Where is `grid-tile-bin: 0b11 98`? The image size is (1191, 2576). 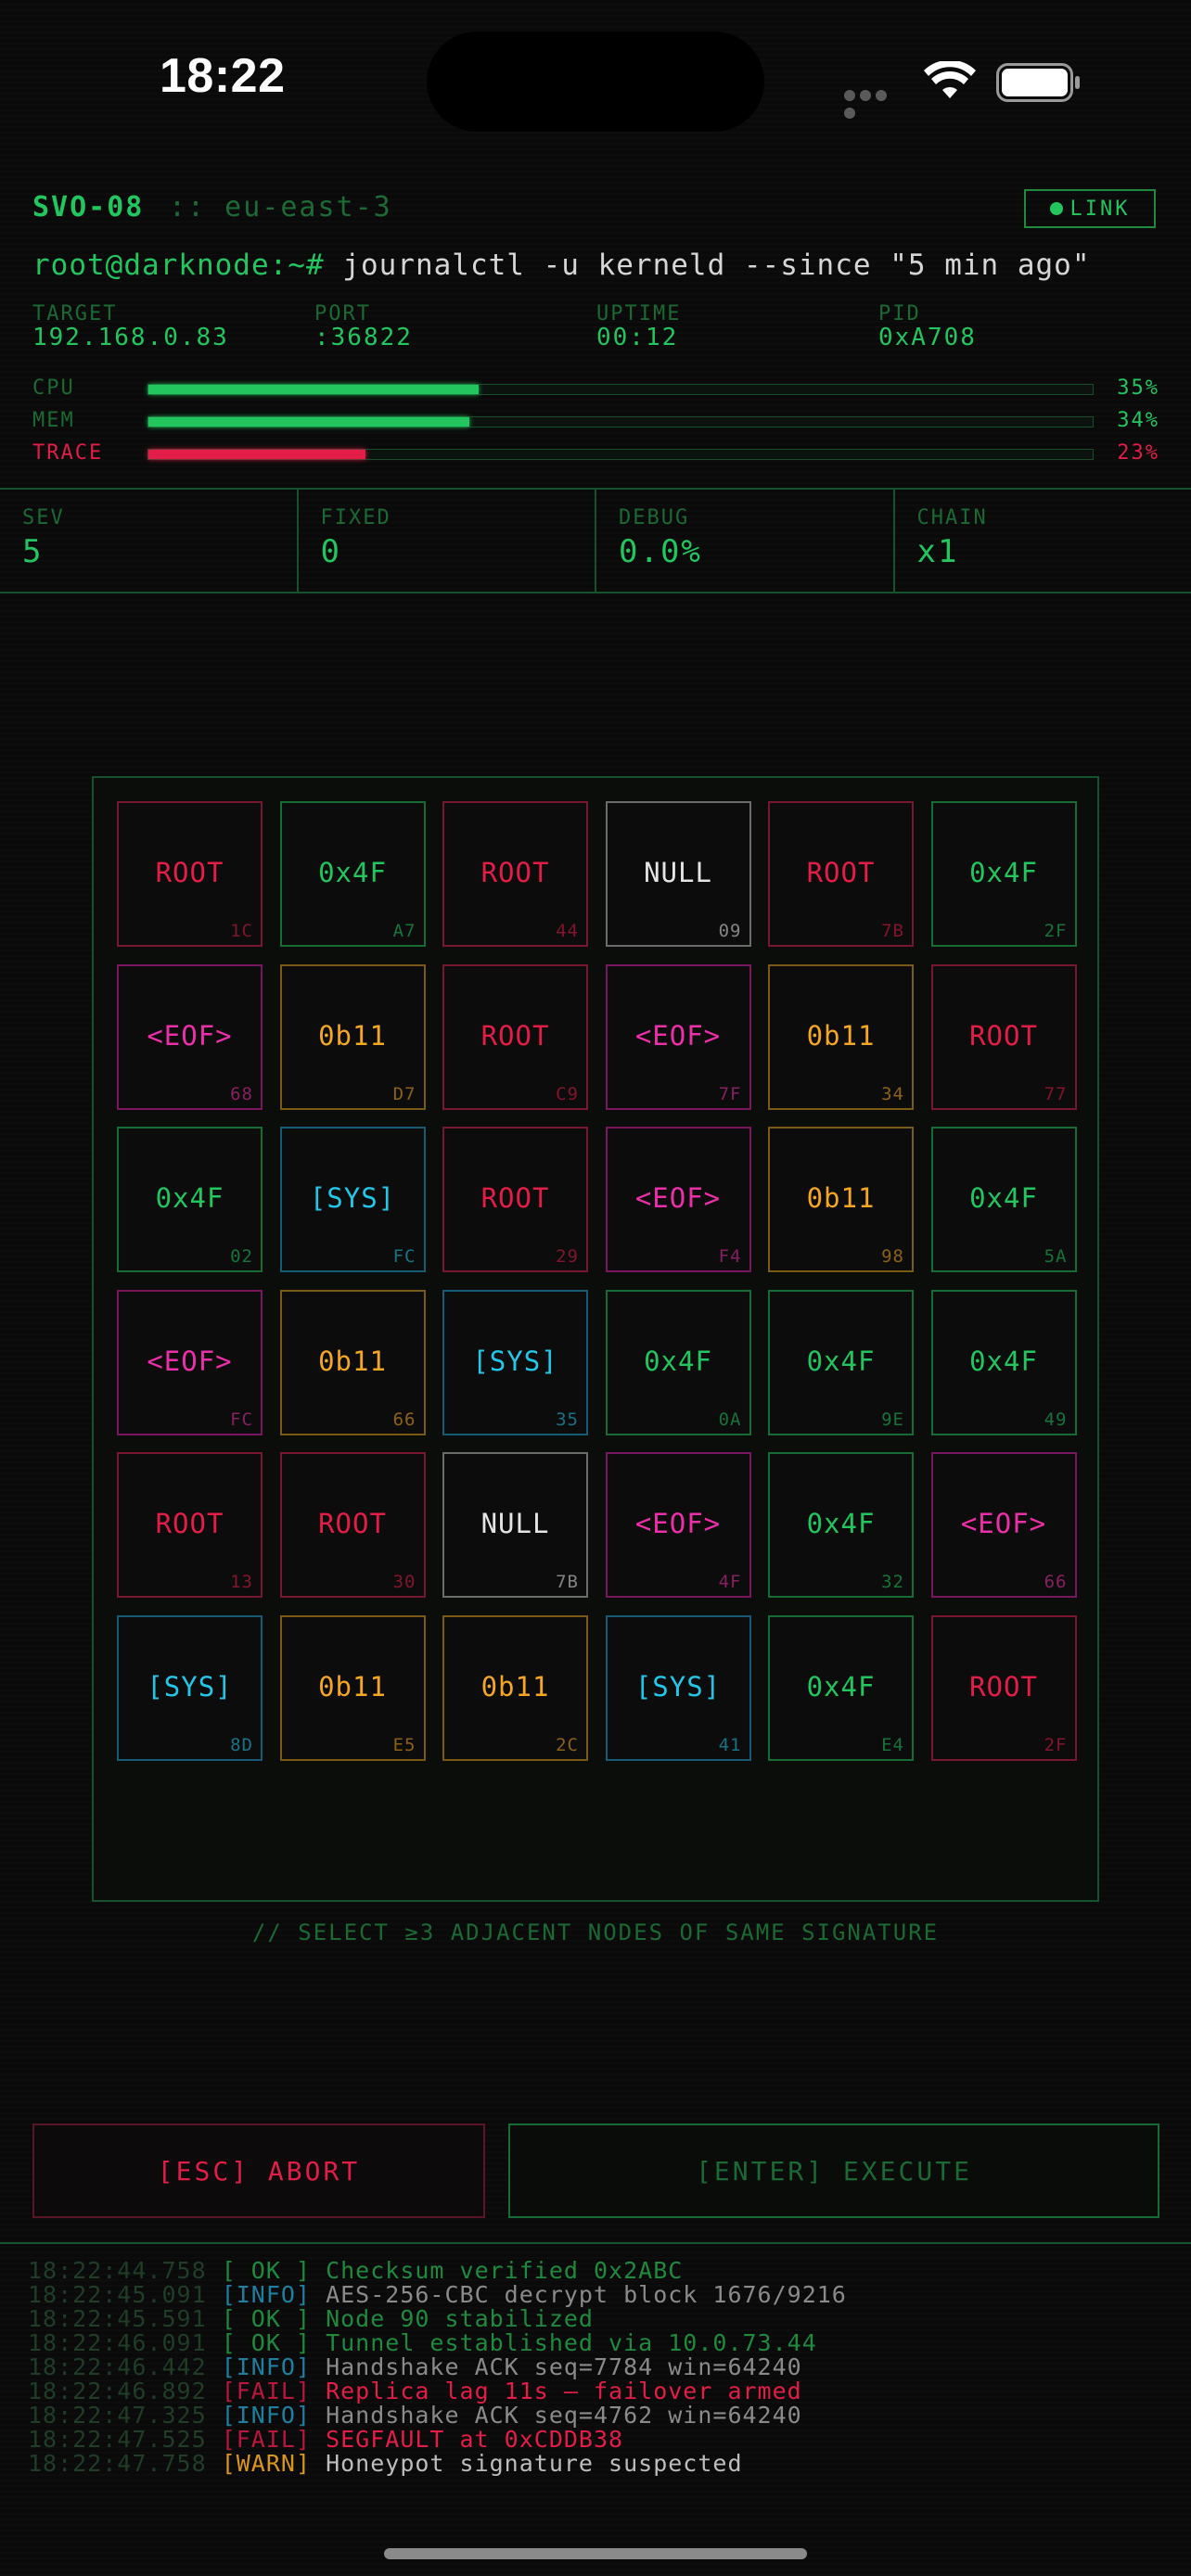 grid-tile-bin: 0b11 98 is located at coordinates (841, 1199).